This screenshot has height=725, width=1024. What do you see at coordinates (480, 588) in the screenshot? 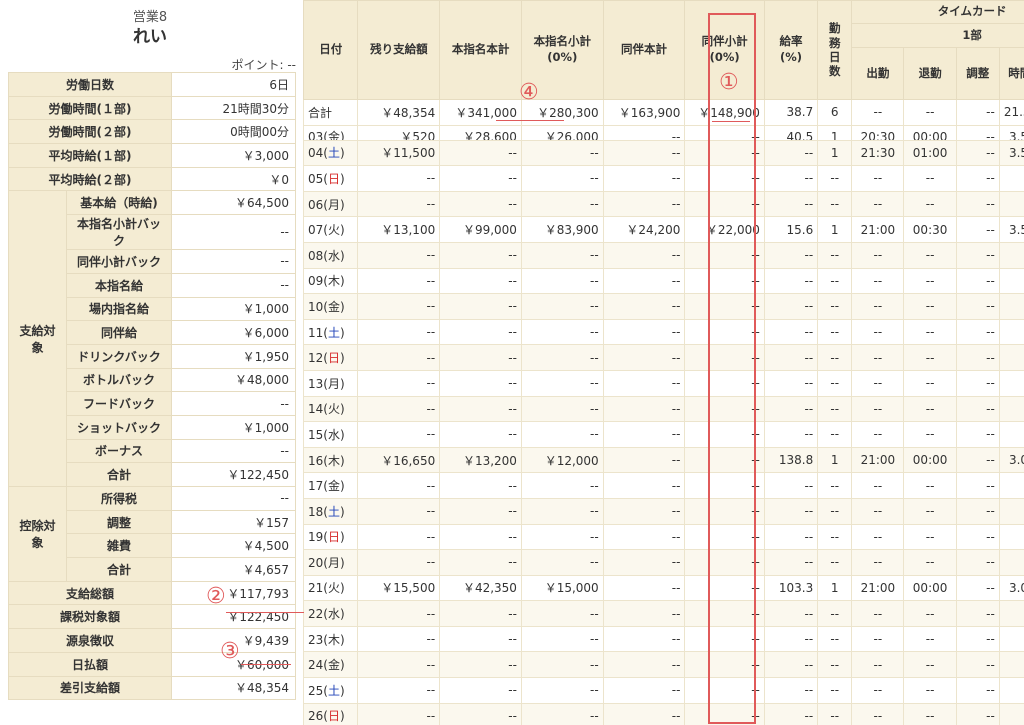
I see `cell-honshimei-total: ￥42,350` at bounding box center [480, 588].